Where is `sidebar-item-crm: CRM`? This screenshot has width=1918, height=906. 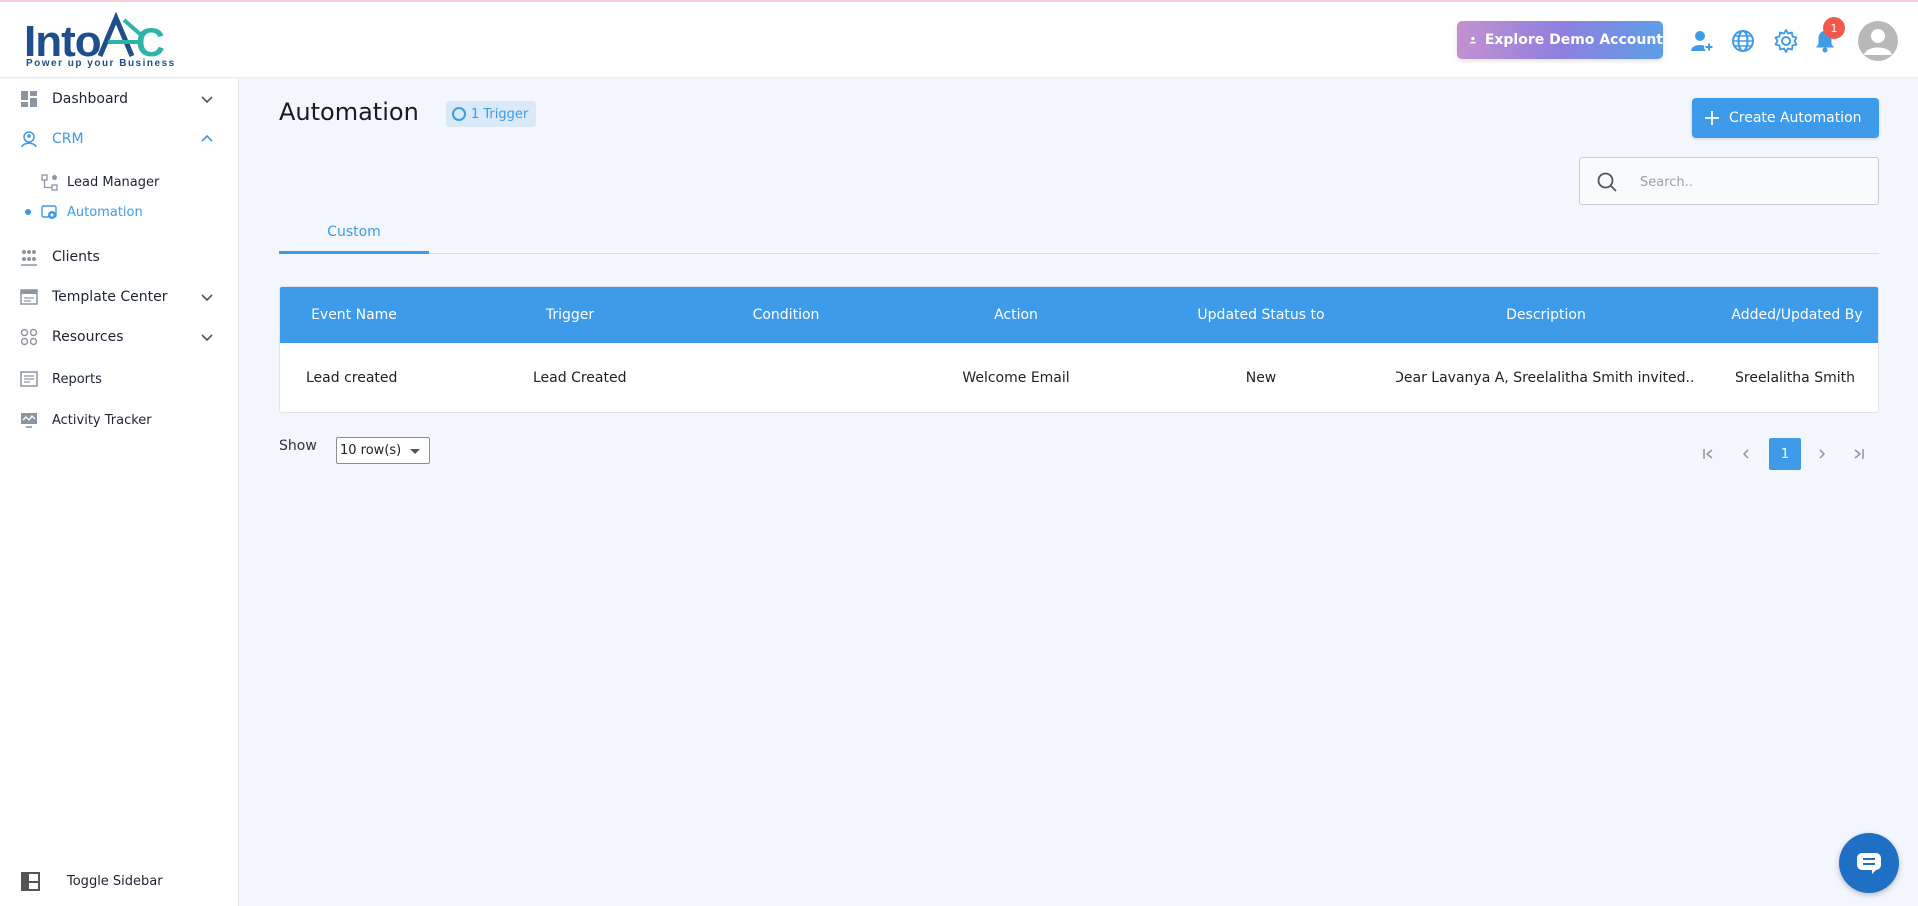 sidebar-item-crm: CRM is located at coordinates (119, 139).